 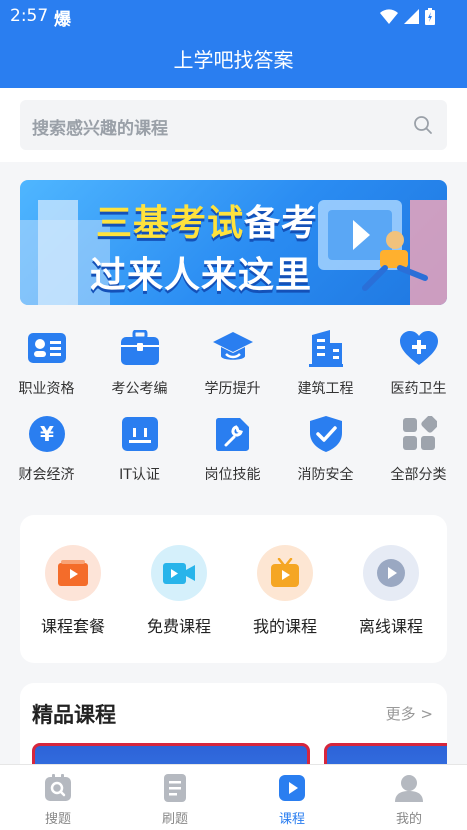 What do you see at coordinates (292, 788) in the screenshot?
I see `play-tab-icon` at bounding box center [292, 788].